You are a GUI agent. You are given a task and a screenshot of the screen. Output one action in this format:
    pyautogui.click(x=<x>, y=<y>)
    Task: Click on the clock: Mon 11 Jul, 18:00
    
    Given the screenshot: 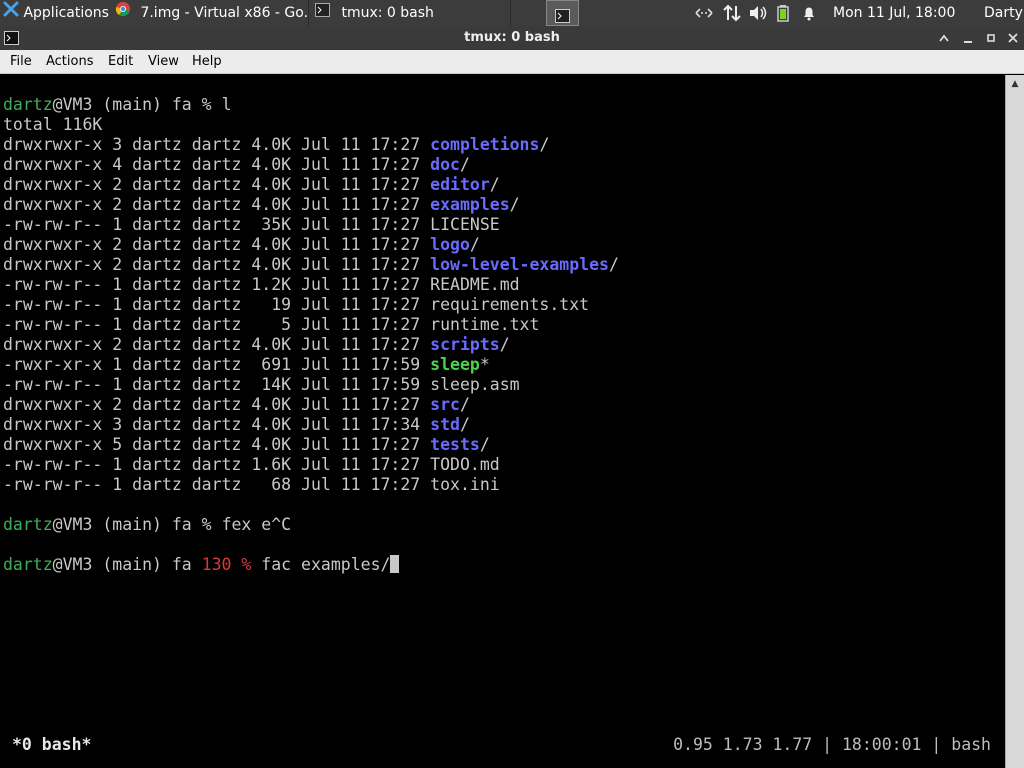 What is the action you would take?
    pyautogui.click(x=903, y=13)
    